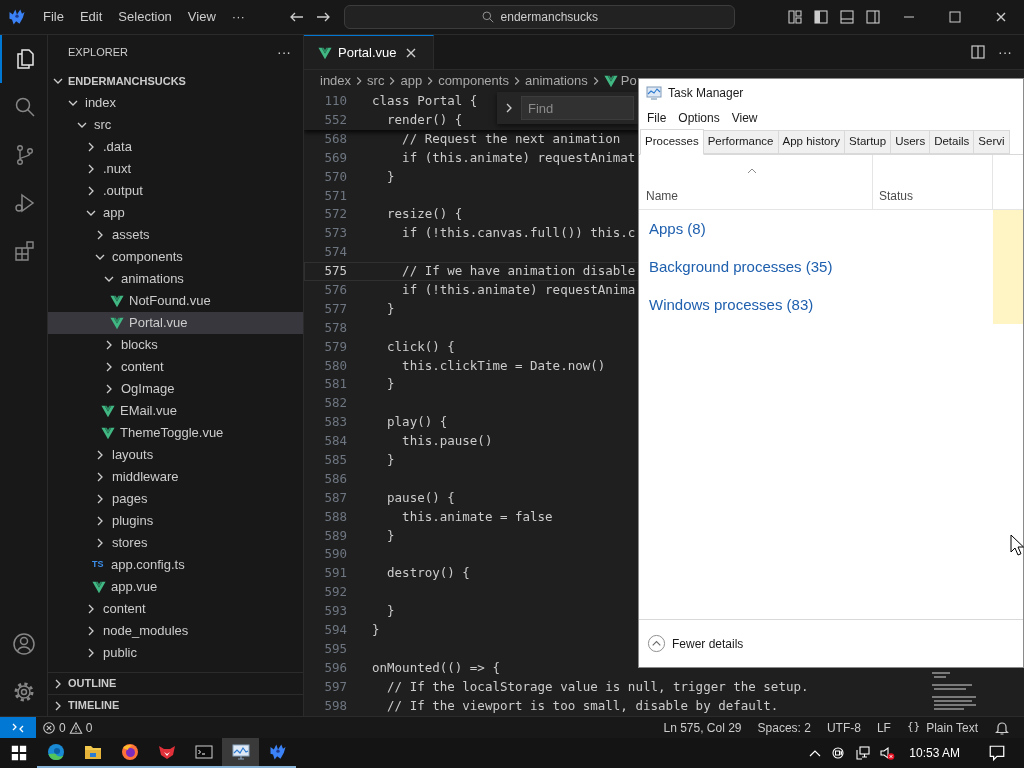 The image size is (1024, 768). I want to click on menu-item: Selection, so click(145, 17).